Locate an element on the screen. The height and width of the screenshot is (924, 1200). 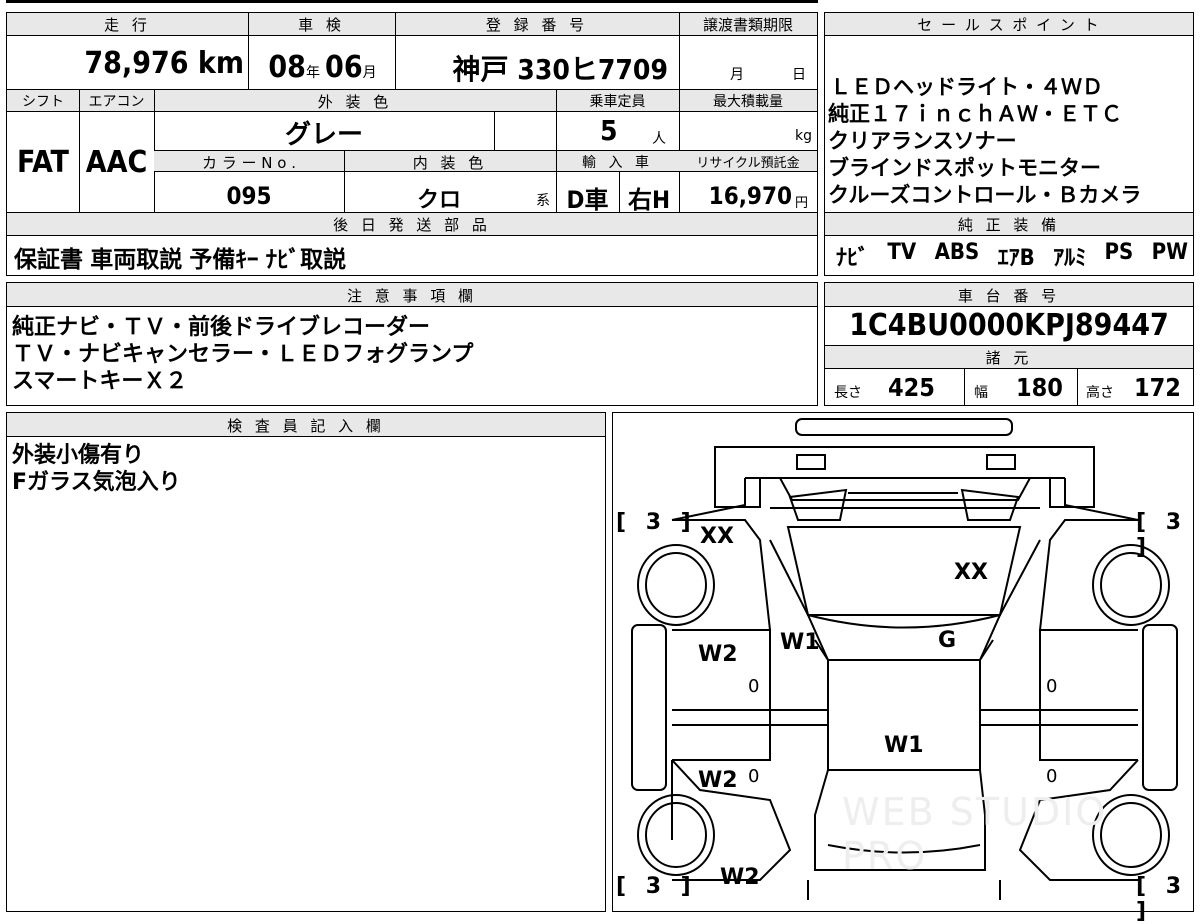
exterior-color-value: グレー is located at coordinates (323, 135).